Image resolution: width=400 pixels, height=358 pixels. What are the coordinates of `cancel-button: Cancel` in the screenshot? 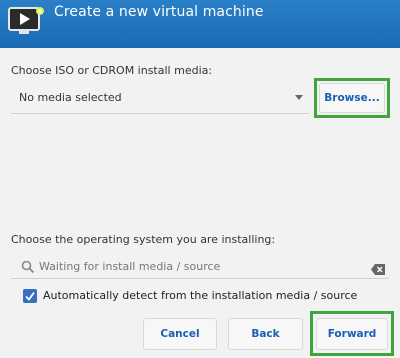 It's located at (180, 334).